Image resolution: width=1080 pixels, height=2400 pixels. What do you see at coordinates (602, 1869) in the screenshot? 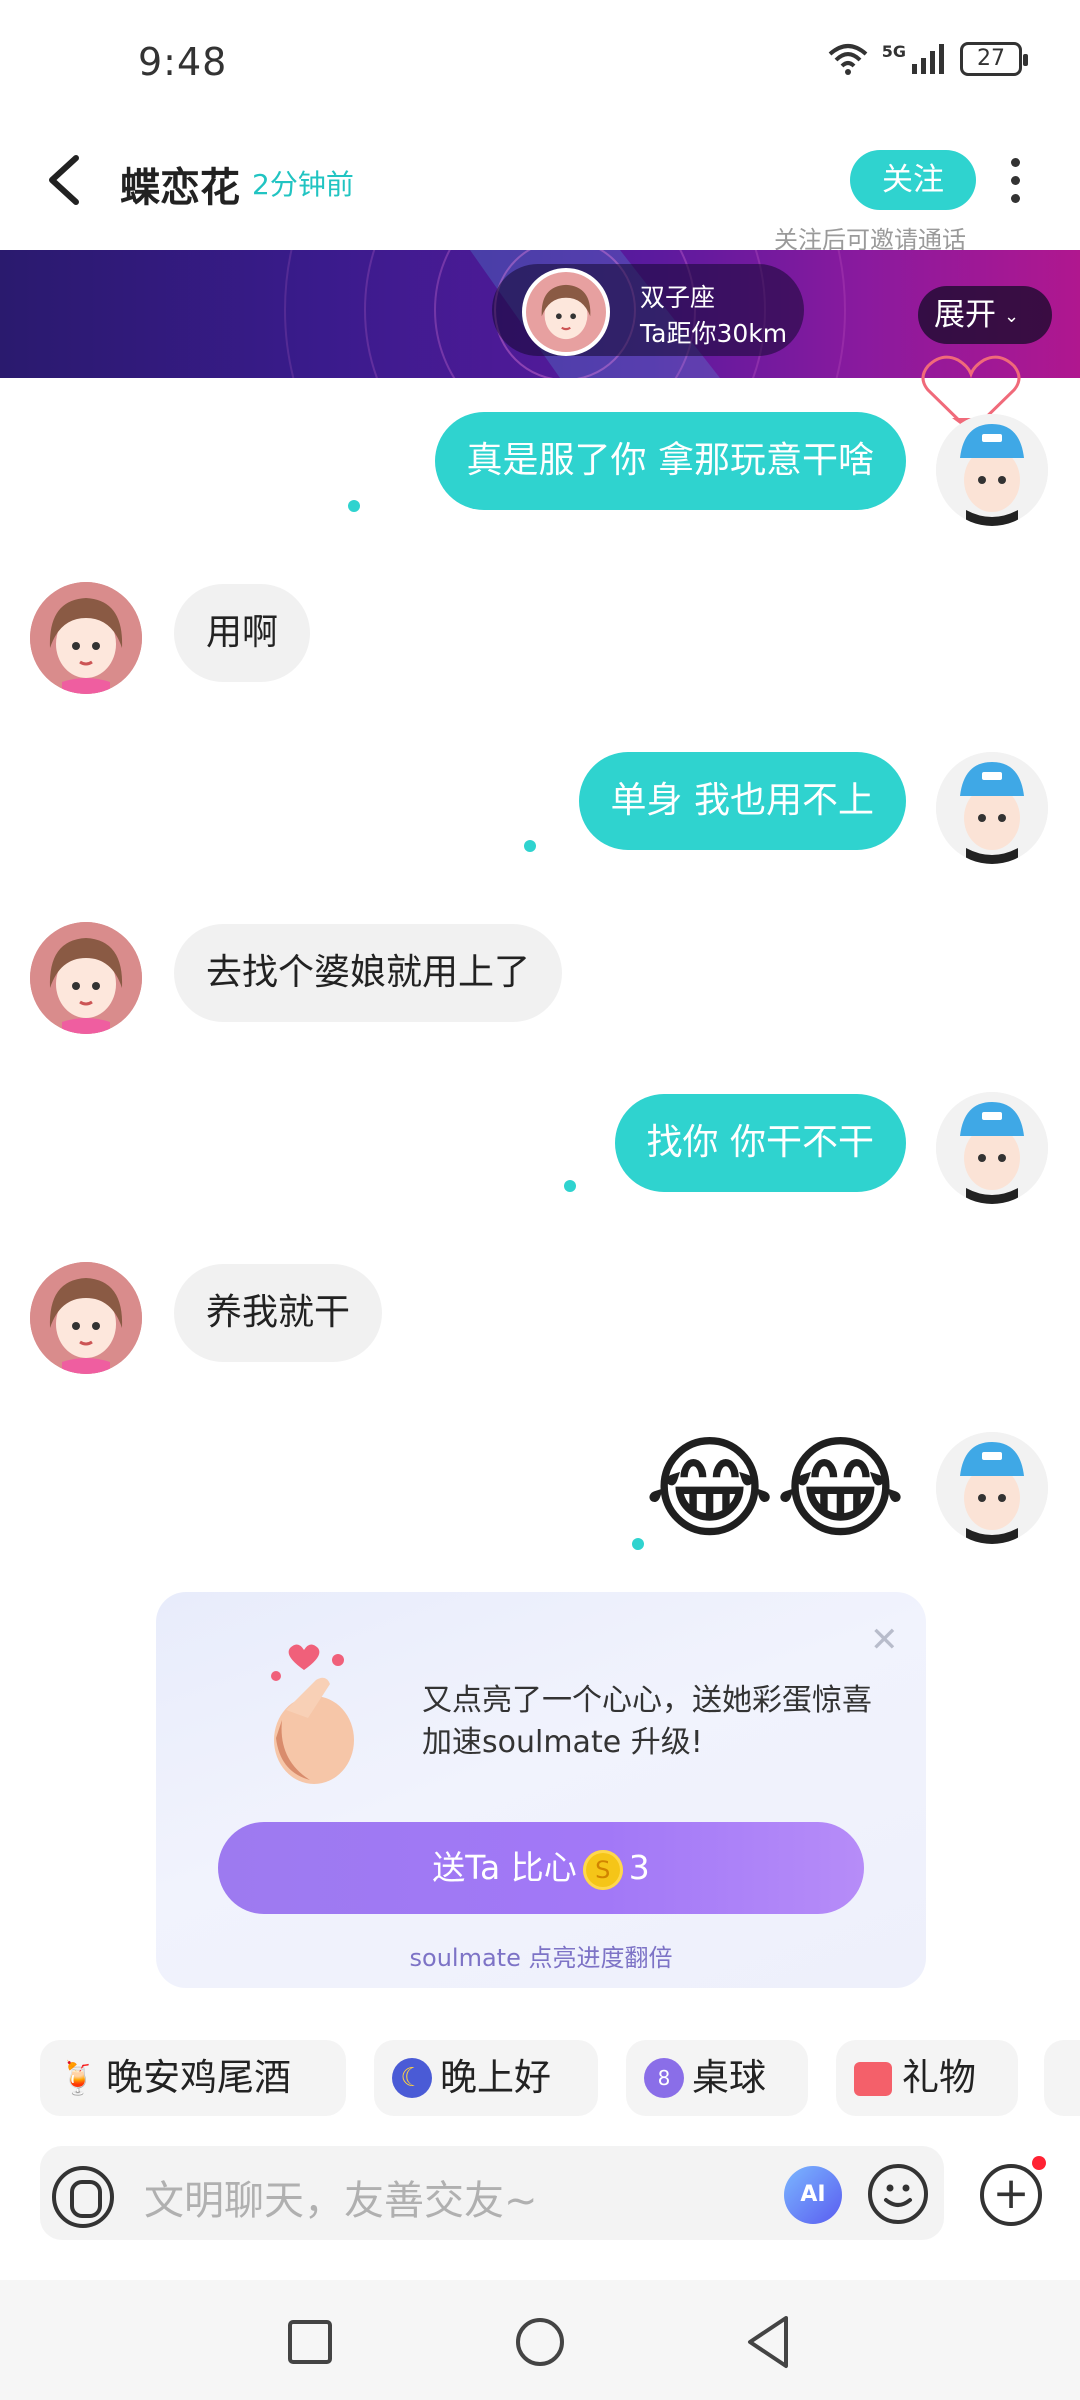
I see `coin-icon: S` at bounding box center [602, 1869].